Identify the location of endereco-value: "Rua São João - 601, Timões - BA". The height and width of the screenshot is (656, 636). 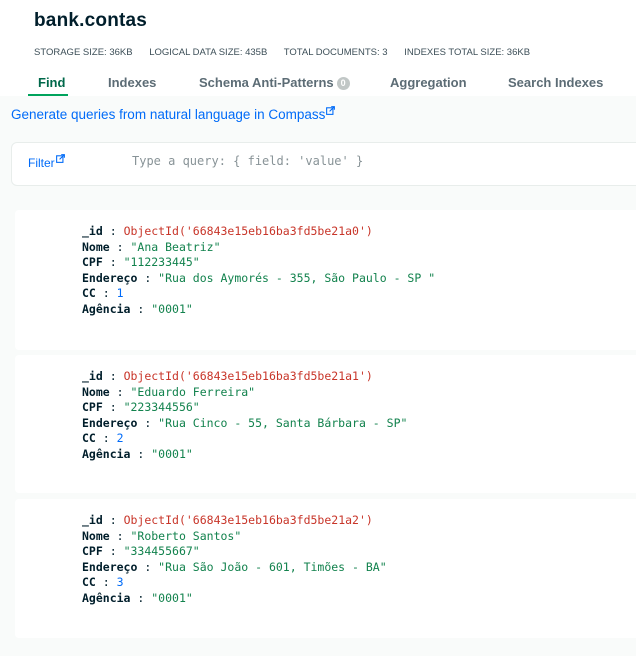
(272, 566).